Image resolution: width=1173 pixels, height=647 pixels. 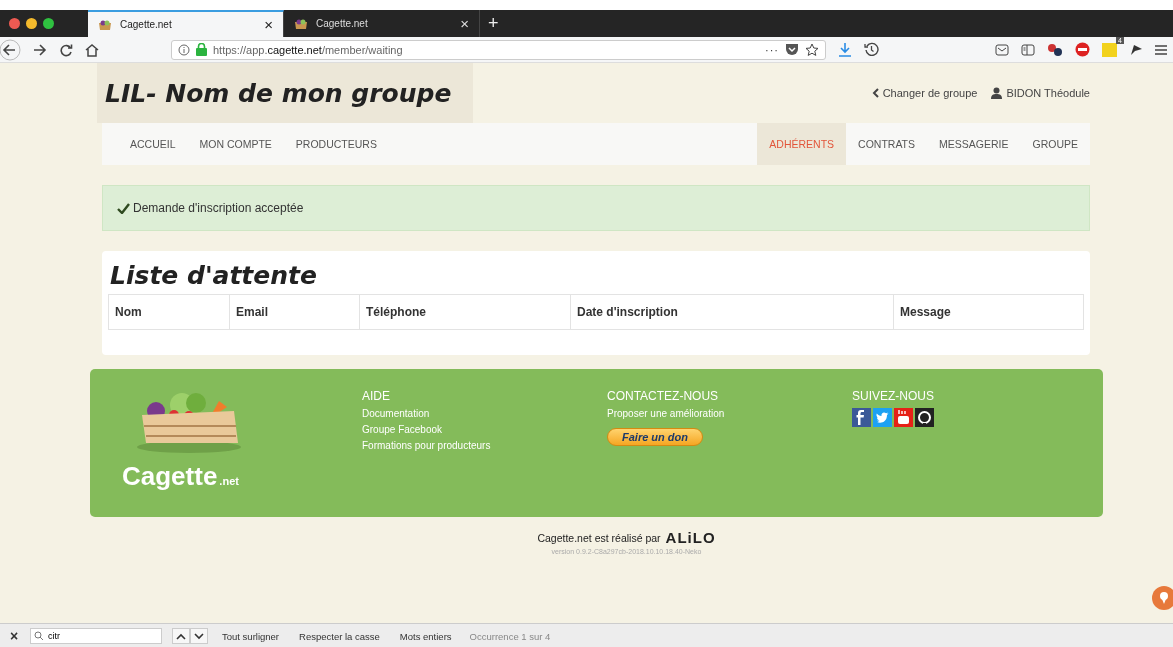 What do you see at coordinates (218, 208) in the screenshot?
I see `alert-message: Demande d'inscription acceptée` at bounding box center [218, 208].